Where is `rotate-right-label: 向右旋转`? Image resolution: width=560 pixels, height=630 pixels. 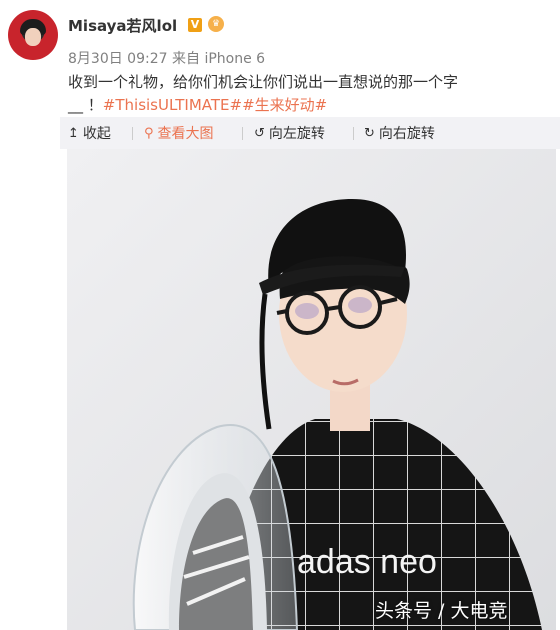
rotate-right-label: 向右旋转 is located at coordinates (406, 134).